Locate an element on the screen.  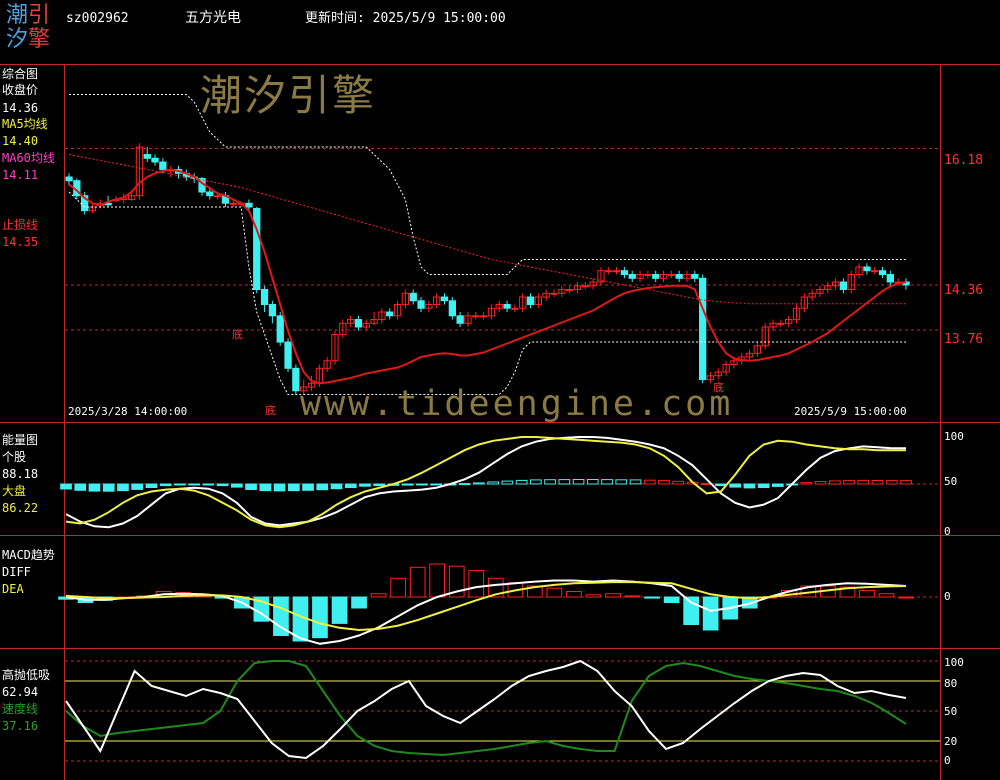
oscillator-panel-plot is located at coordinates (502, 710).